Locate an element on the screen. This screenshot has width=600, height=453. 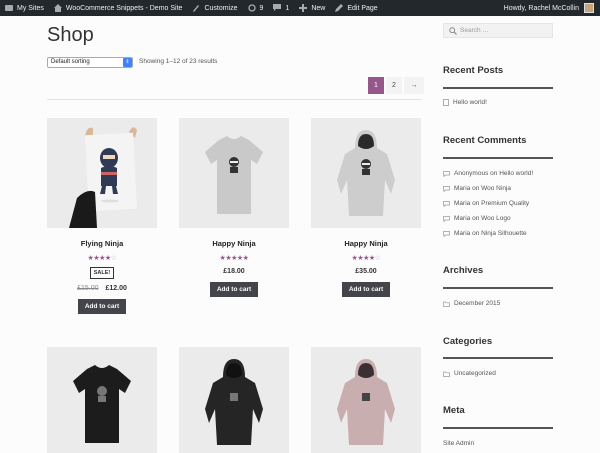
list-item: December 2015 is located at coordinates (471, 303).